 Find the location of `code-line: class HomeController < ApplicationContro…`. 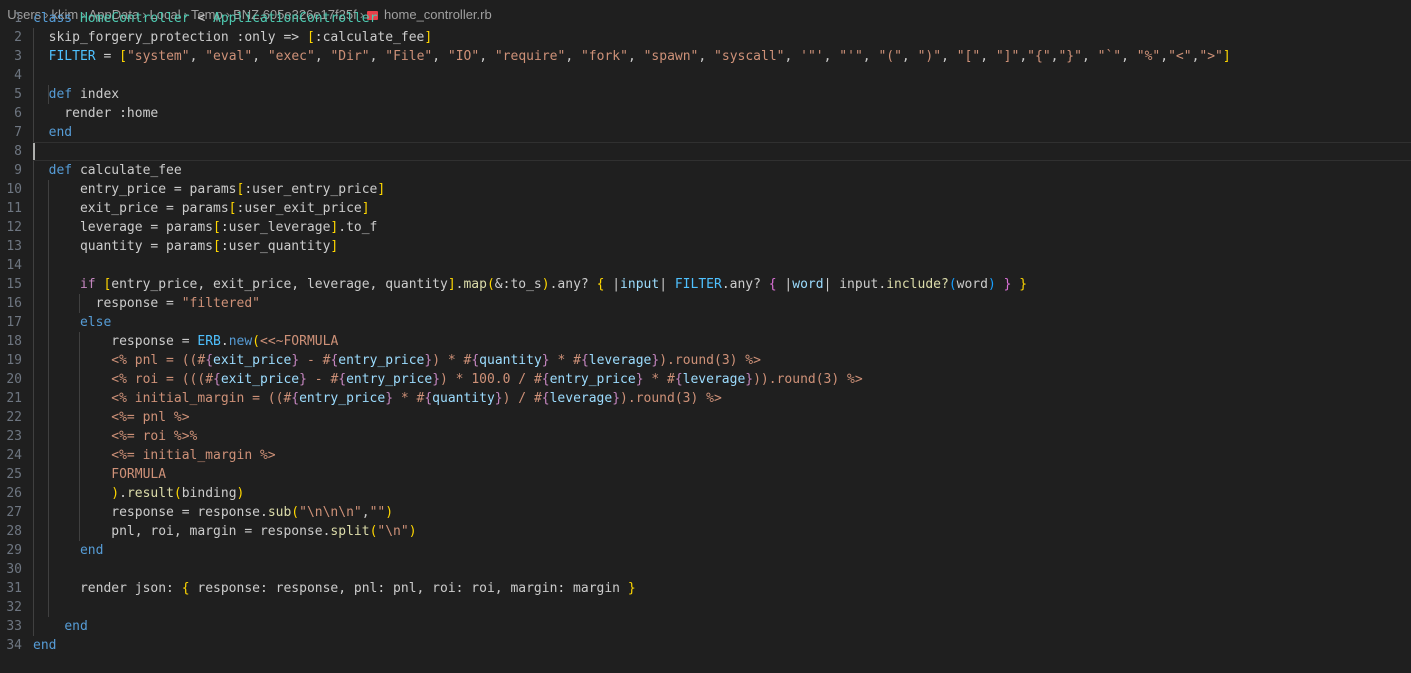

code-line: class HomeController < ApplicationContro… is located at coordinates (722, 18).